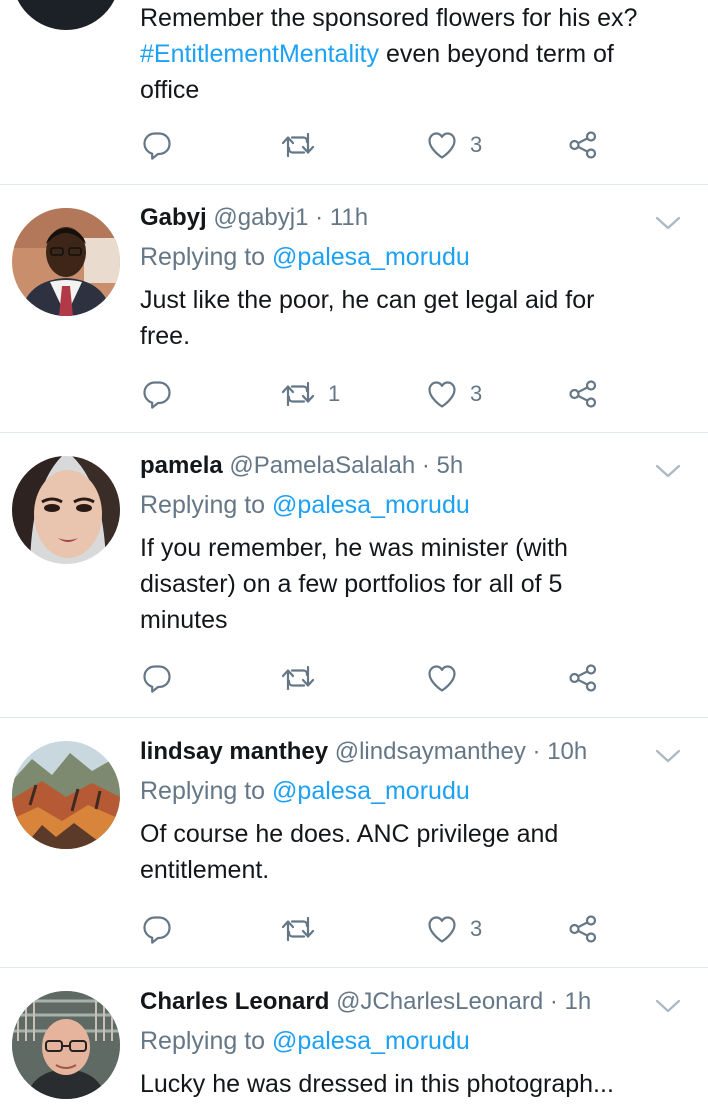 The image size is (708, 1116). Describe the element at coordinates (354, 678) in the screenshot. I see `tweet-actions` at that location.